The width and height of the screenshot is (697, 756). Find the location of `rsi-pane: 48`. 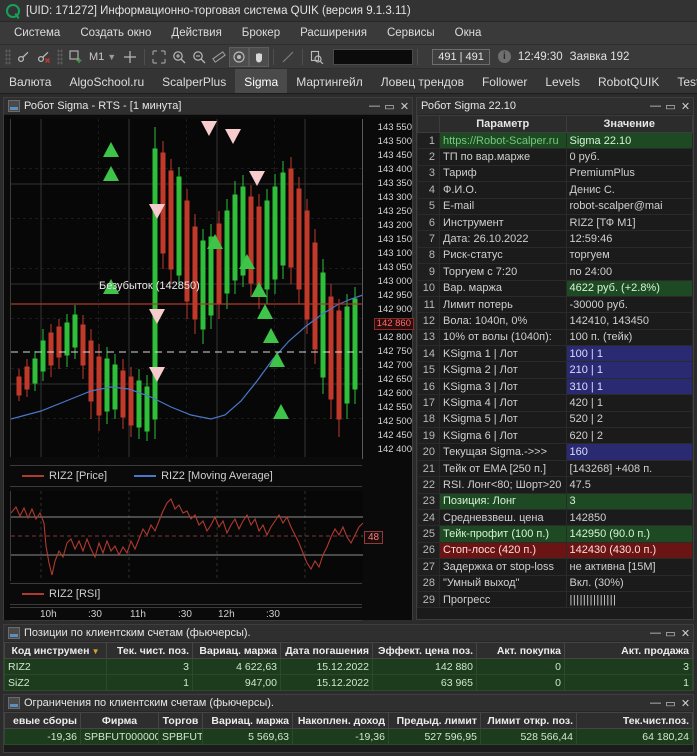

rsi-pane: 48 is located at coordinates (209, 536).